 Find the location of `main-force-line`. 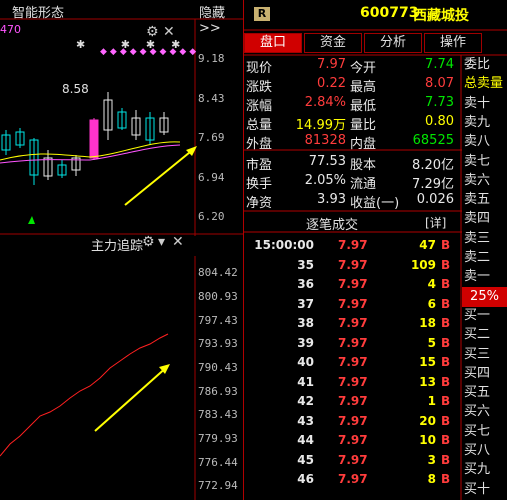

main-force-line is located at coordinates (84, 395).